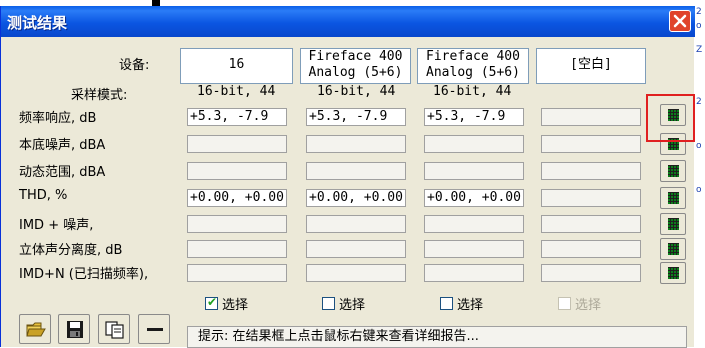 Image resolution: width=705 pixels, height=348 pixels. Describe the element at coordinates (62, 145) in the screenshot. I see `row-label-noise-floor: 本底噪声, dBA` at that location.